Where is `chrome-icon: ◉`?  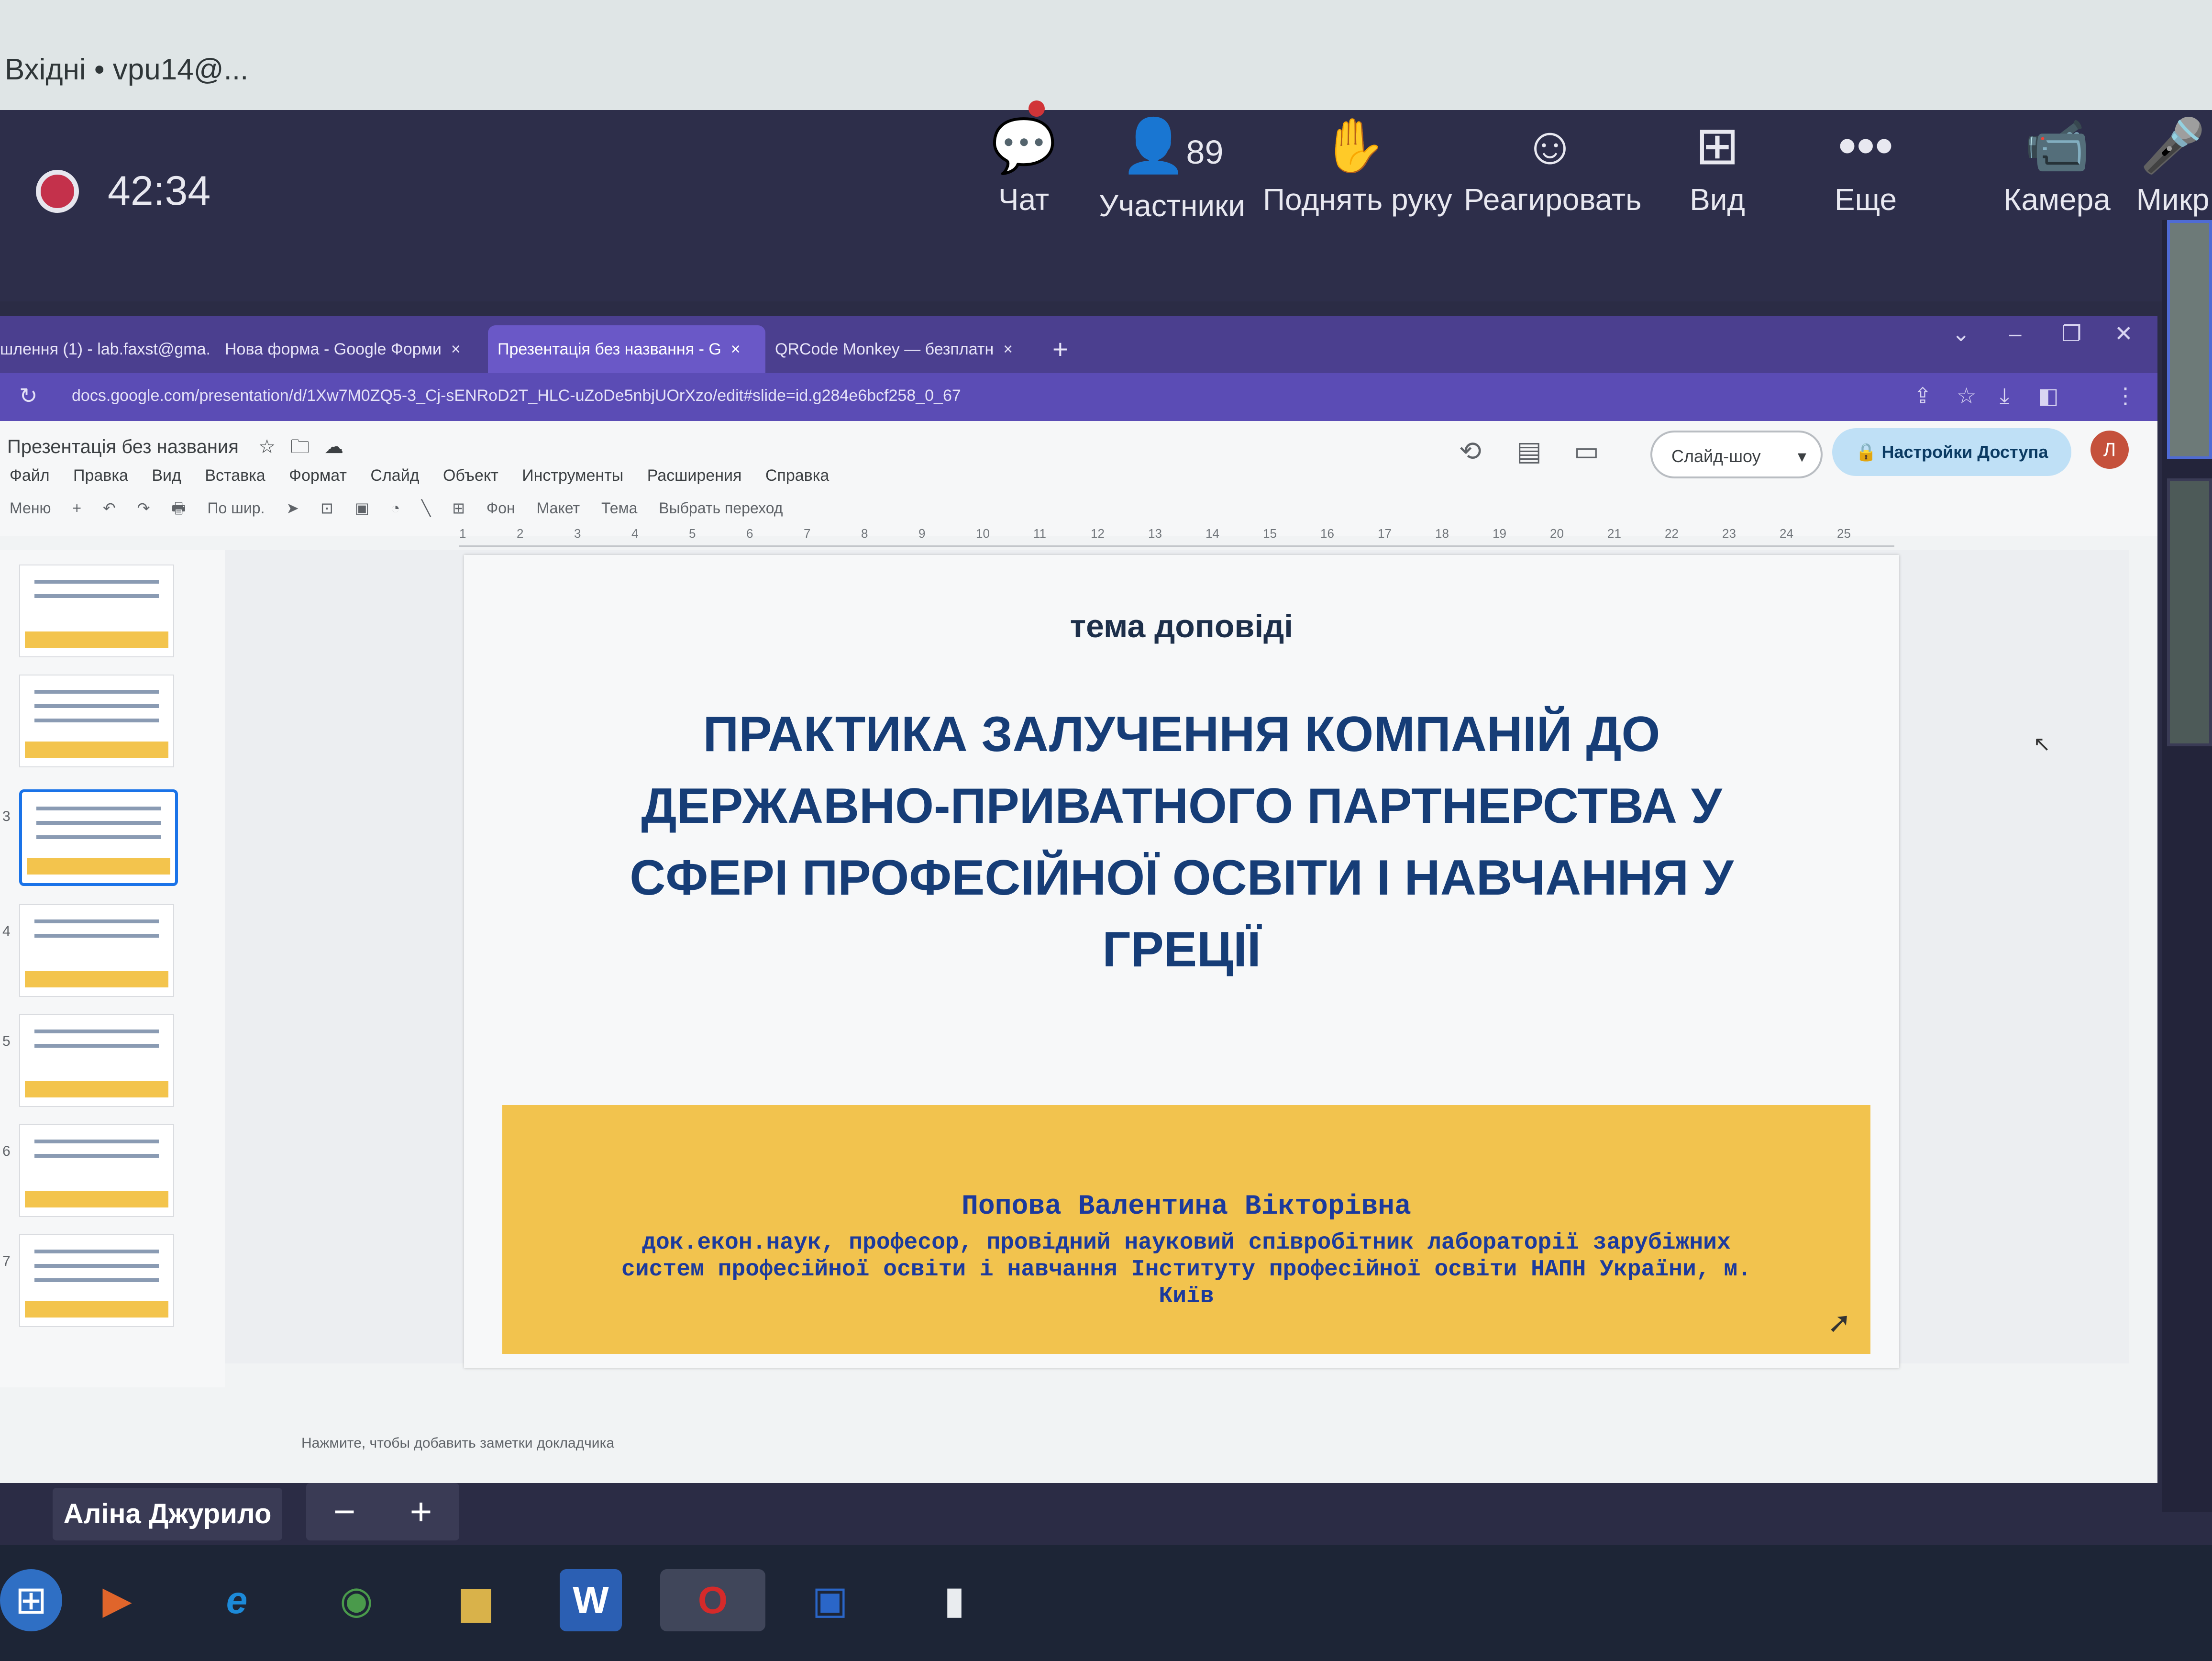
chrome-icon: ◉ is located at coordinates (356, 1600).